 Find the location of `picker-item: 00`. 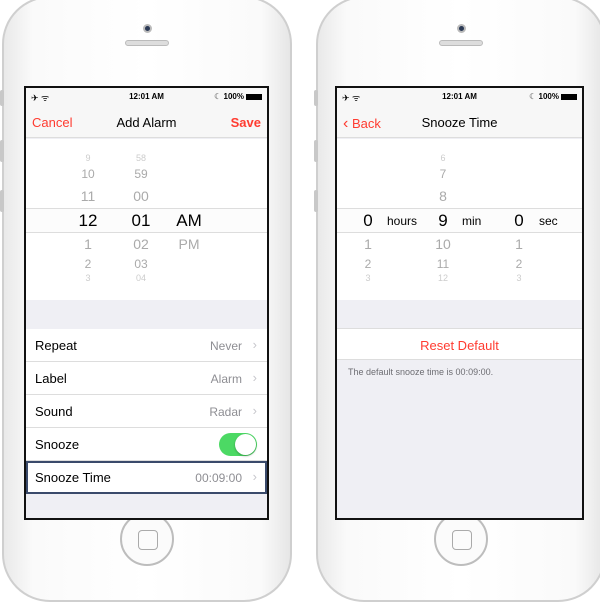

picker-item: 00 is located at coordinates (141, 196).